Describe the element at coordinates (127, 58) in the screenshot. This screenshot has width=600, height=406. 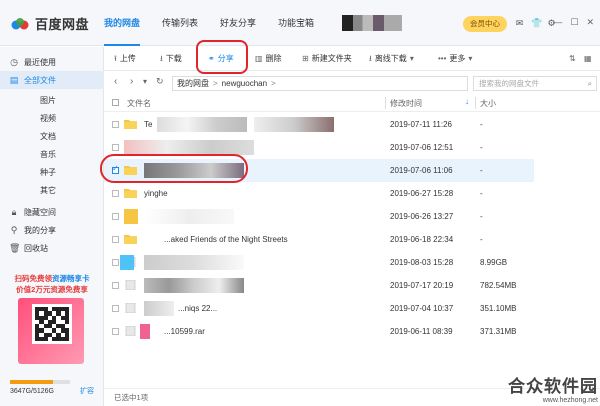
I see `upload-label: 上传` at that location.